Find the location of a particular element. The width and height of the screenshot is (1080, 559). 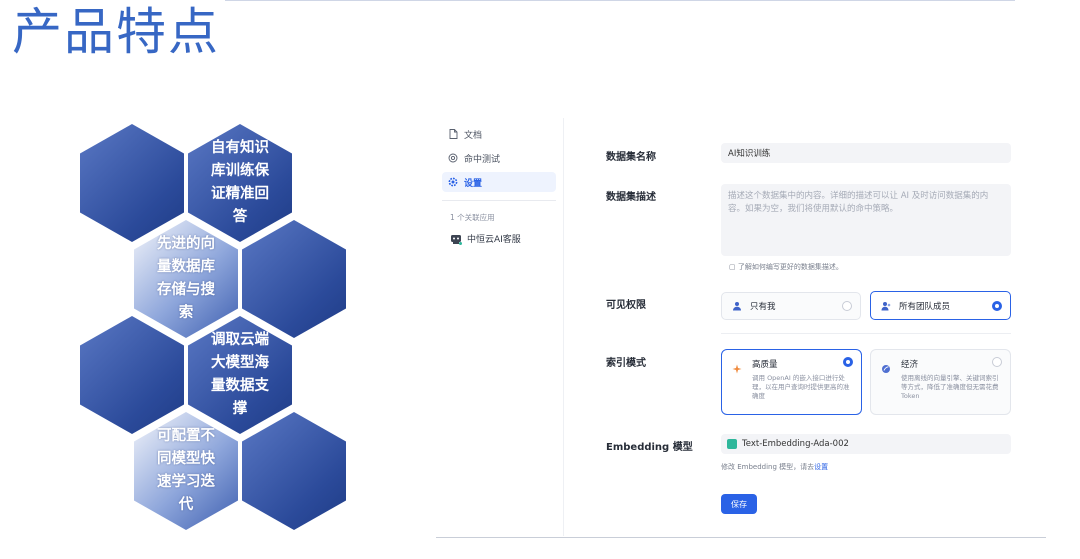

robot-icon is located at coordinates (456, 239).